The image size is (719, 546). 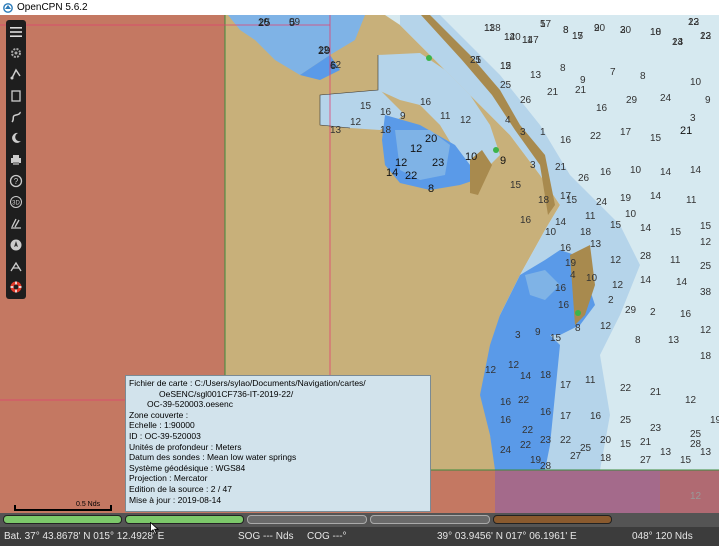 What do you see at coordinates (16, 31) in the screenshot?
I see `menu-button` at bounding box center [16, 31].